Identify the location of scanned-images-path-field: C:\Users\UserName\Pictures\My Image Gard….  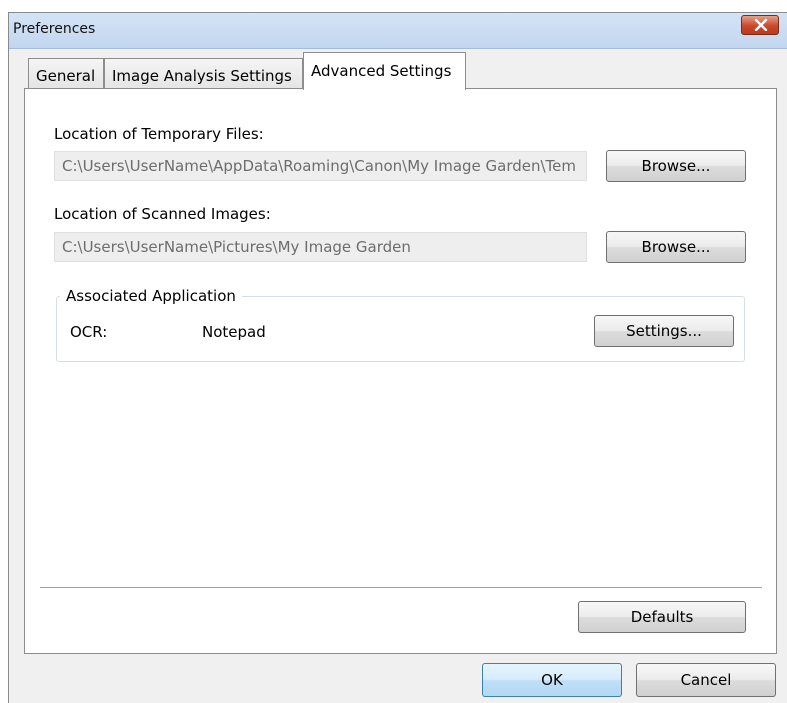
(320, 247).